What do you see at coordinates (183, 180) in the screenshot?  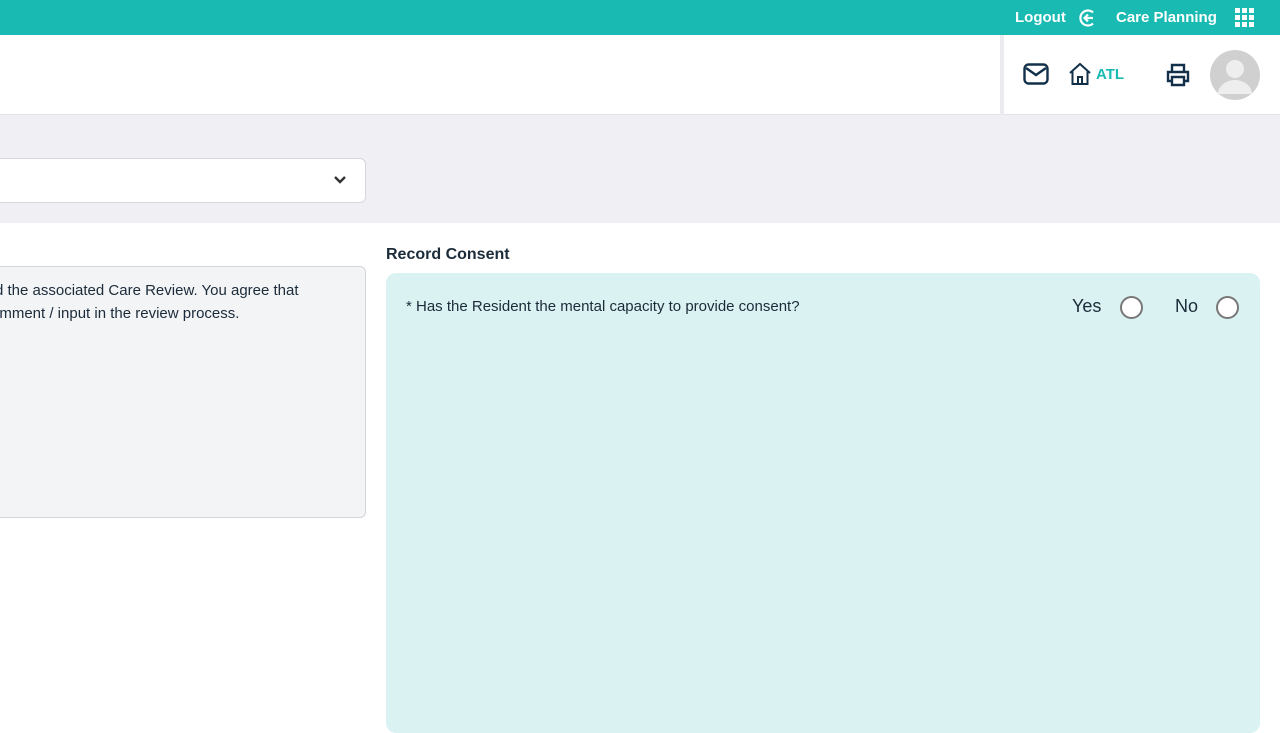 I see `dropdown-select` at bounding box center [183, 180].